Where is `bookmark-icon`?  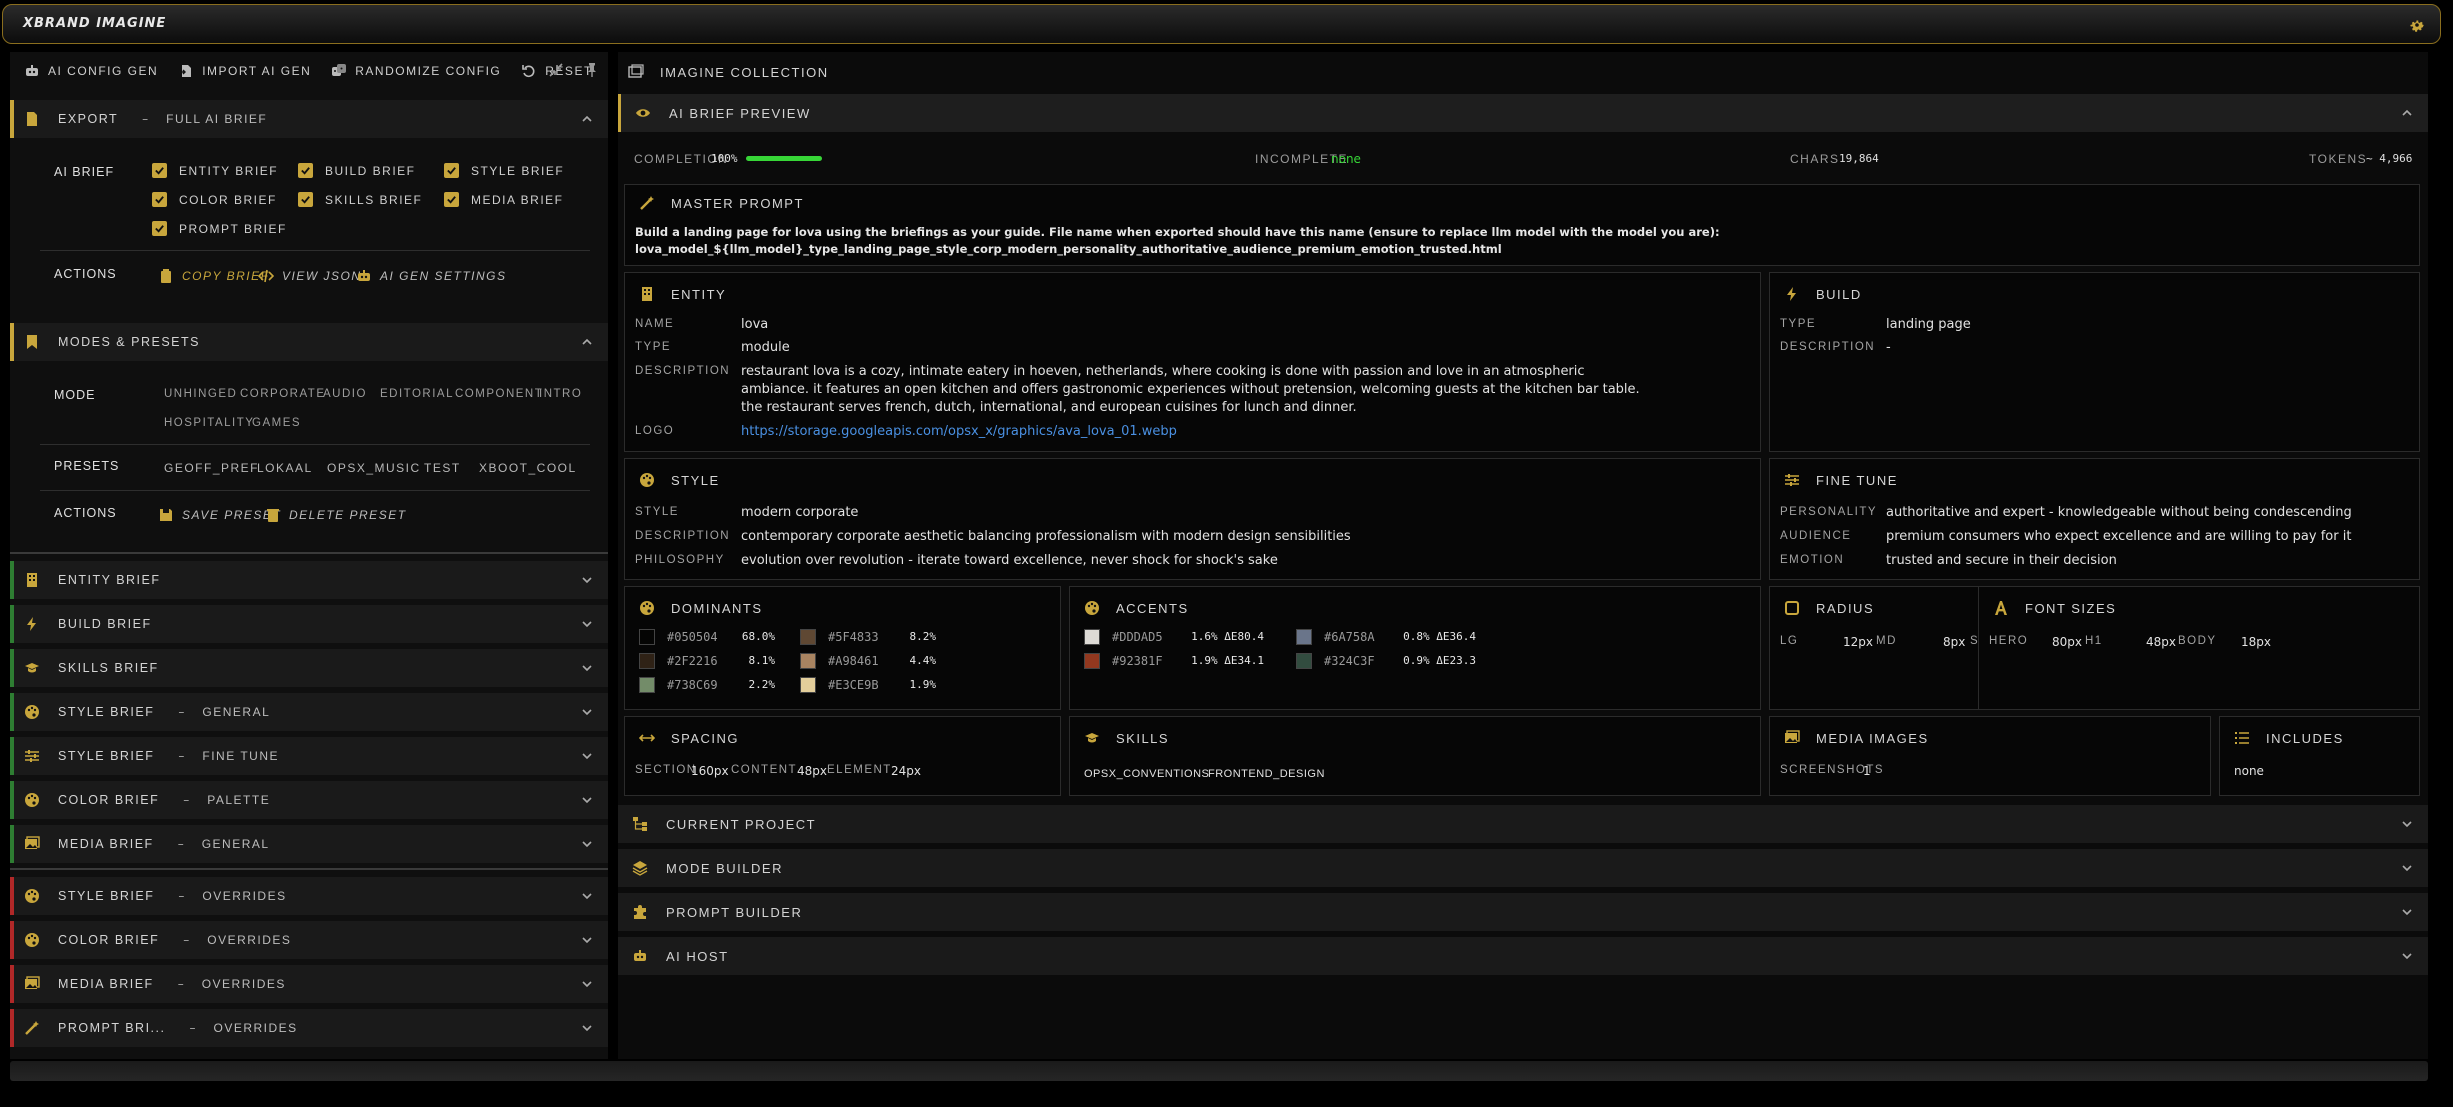 bookmark-icon is located at coordinates (32, 342).